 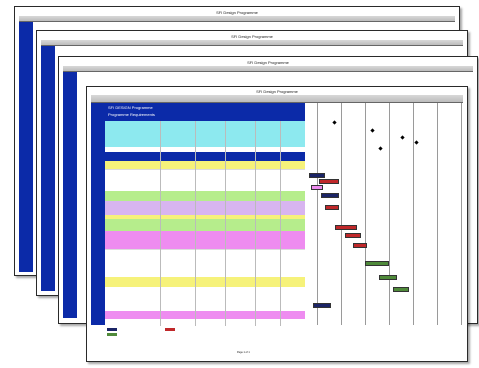 What do you see at coordinates (130, 107) in the screenshot?
I see `section-title: SFI DESIGN Programme` at bounding box center [130, 107].